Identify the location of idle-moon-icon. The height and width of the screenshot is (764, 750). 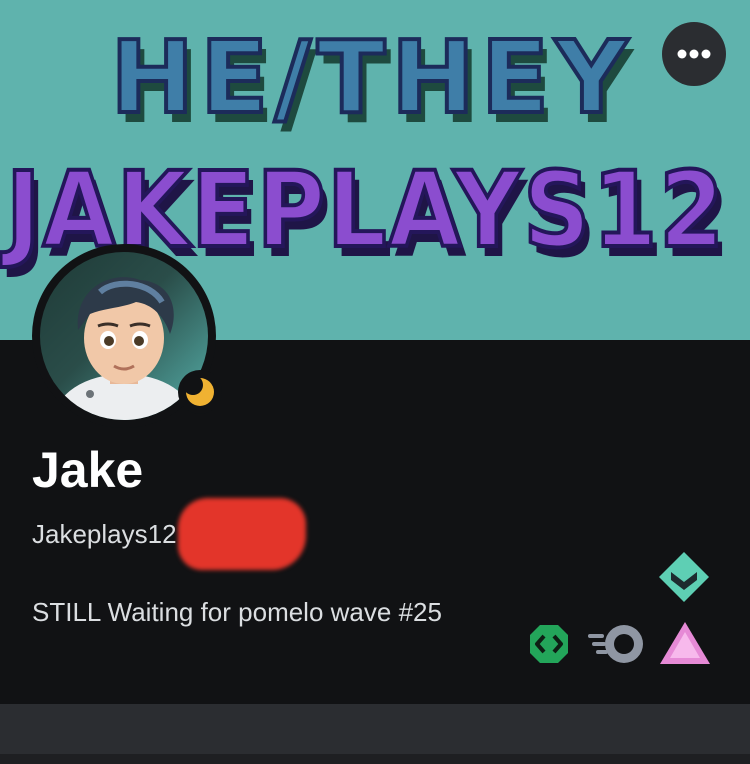
(198, 390).